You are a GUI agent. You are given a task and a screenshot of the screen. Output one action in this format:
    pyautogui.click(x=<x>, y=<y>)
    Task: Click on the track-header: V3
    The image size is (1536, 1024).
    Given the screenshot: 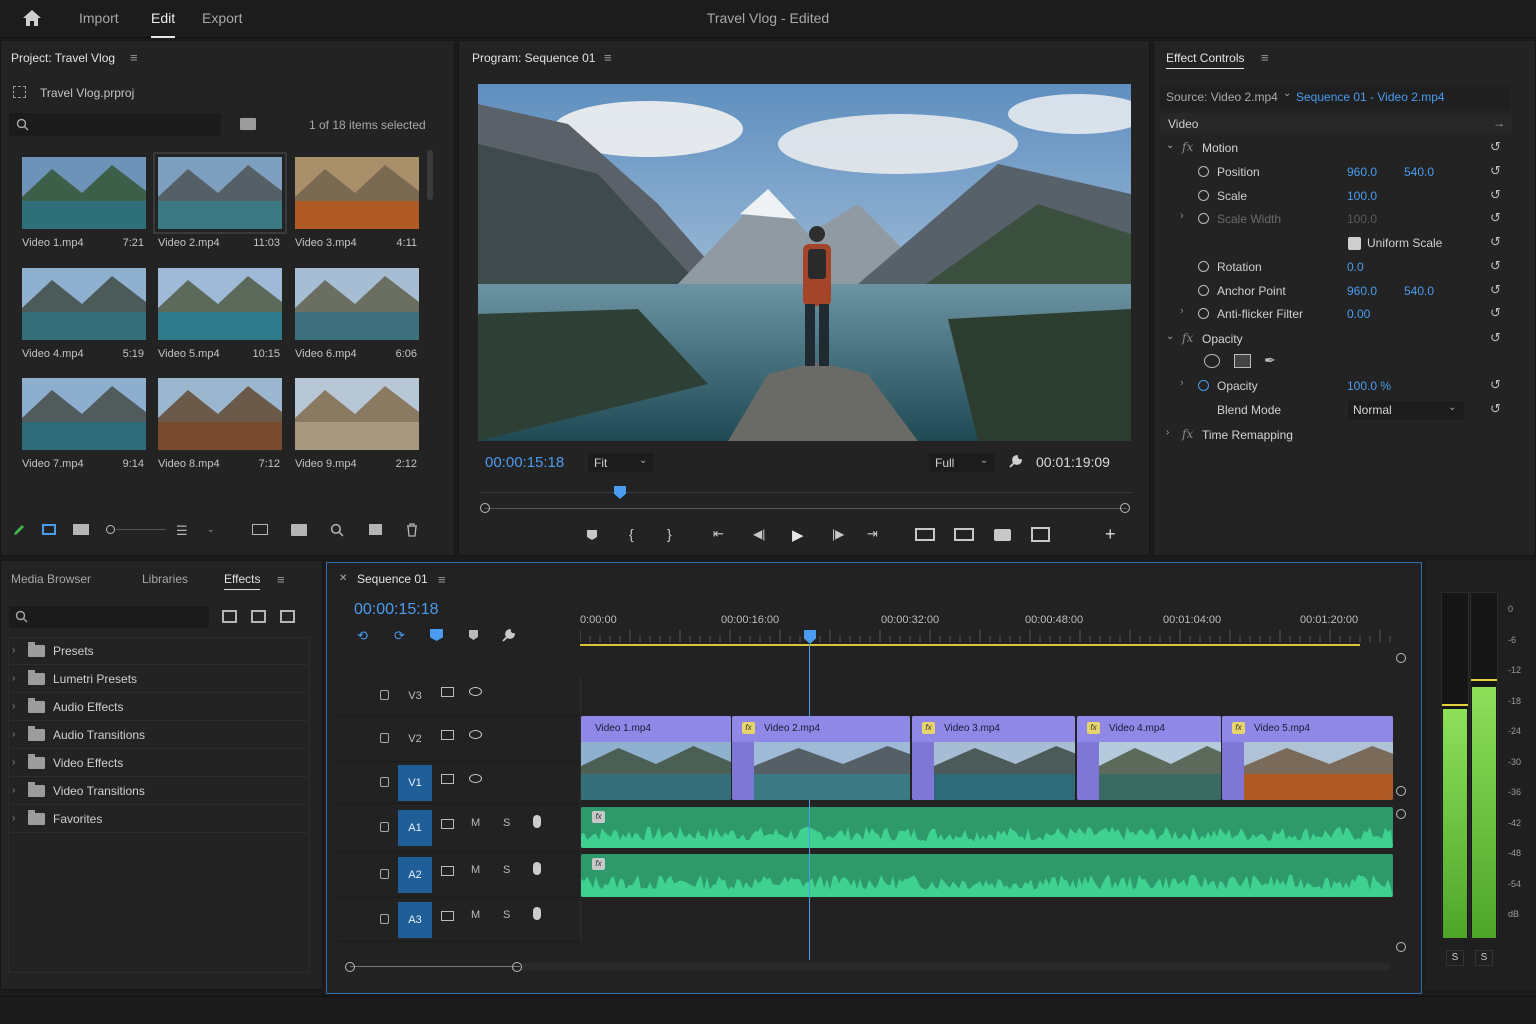 What is the action you would take?
    pyautogui.click(x=459, y=696)
    